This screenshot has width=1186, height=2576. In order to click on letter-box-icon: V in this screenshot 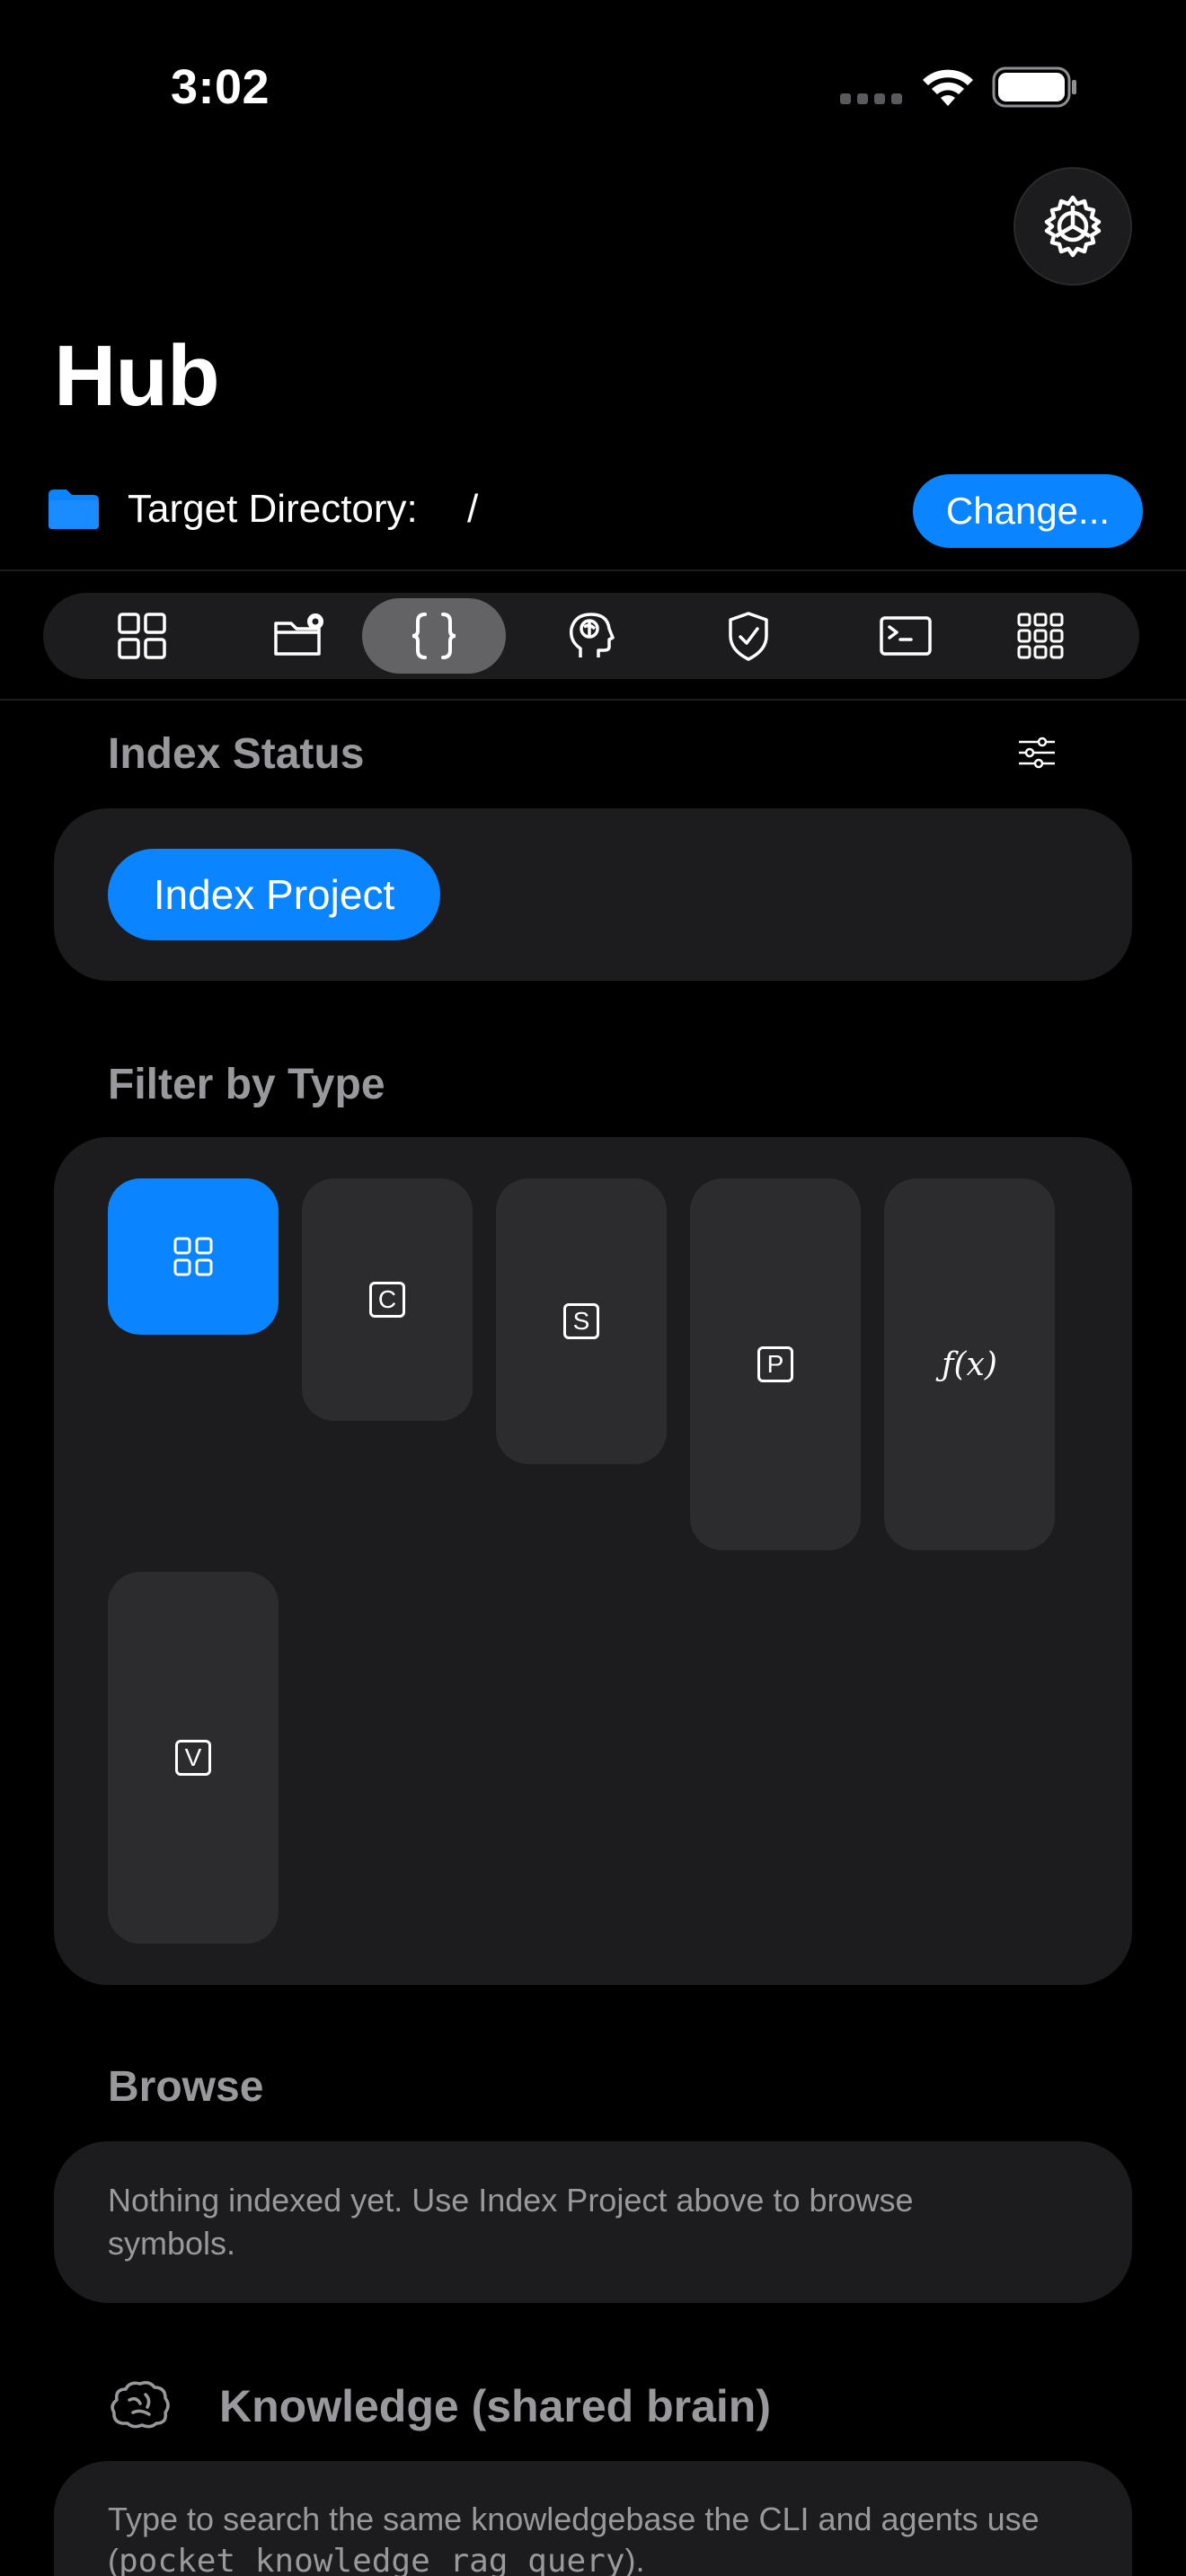, I will do `click(193, 1758)`.